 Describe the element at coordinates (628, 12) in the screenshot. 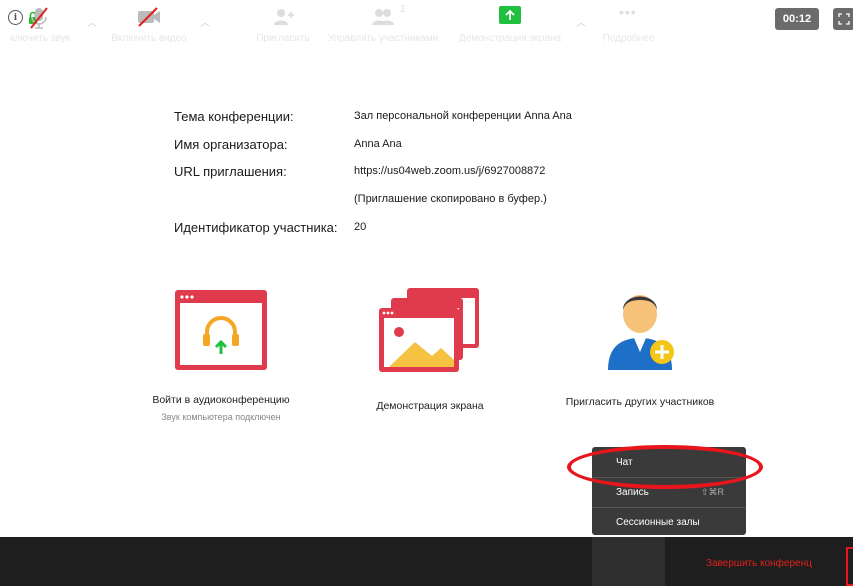

I see `more-dots-icon: •••` at that location.